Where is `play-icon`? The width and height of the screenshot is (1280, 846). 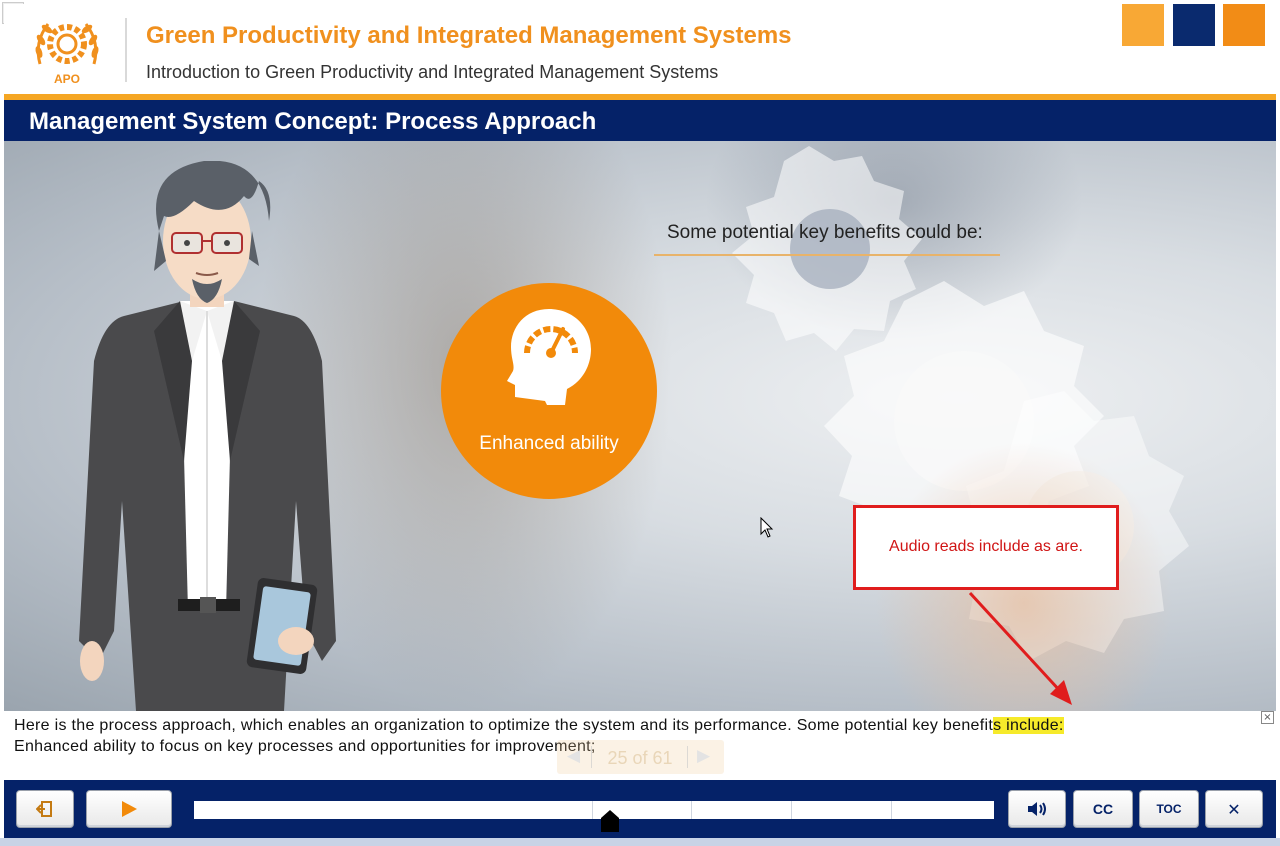
play-icon is located at coordinates (129, 809).